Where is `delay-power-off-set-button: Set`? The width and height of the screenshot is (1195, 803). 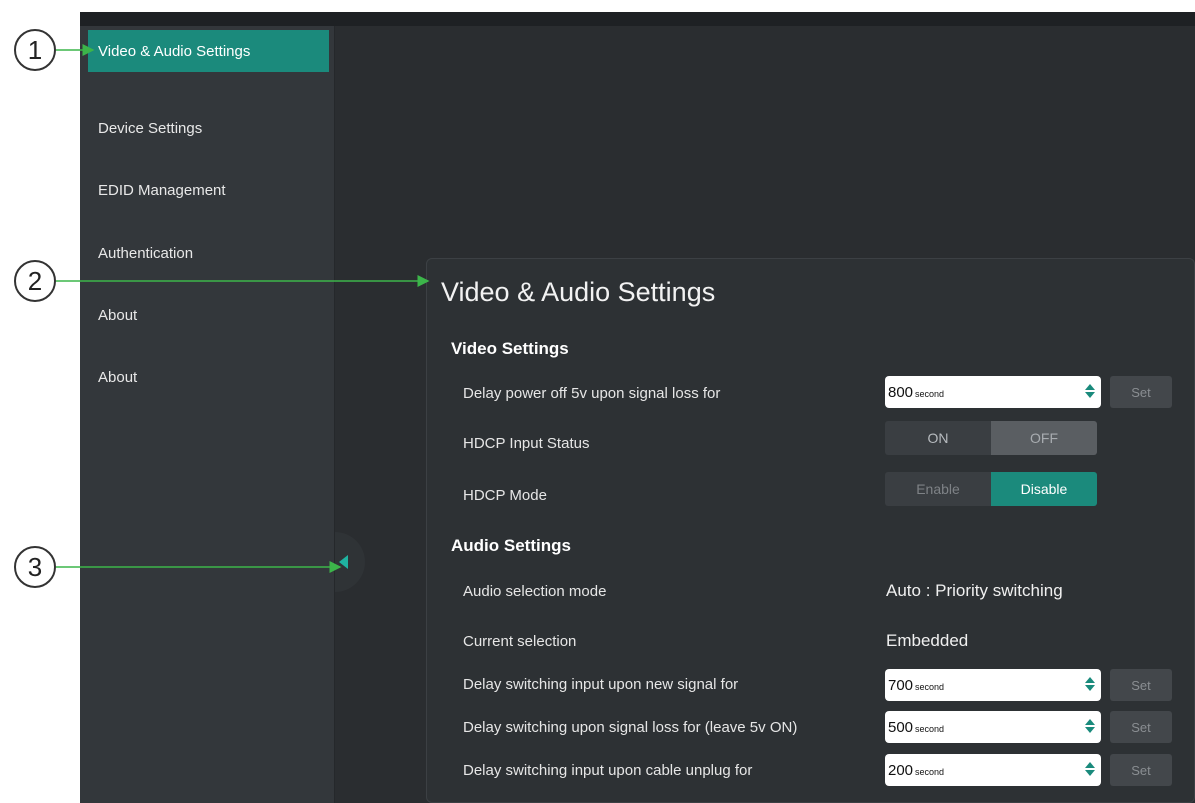
delay-power-off-set-button: Set is located at coordinates (1141, 392).